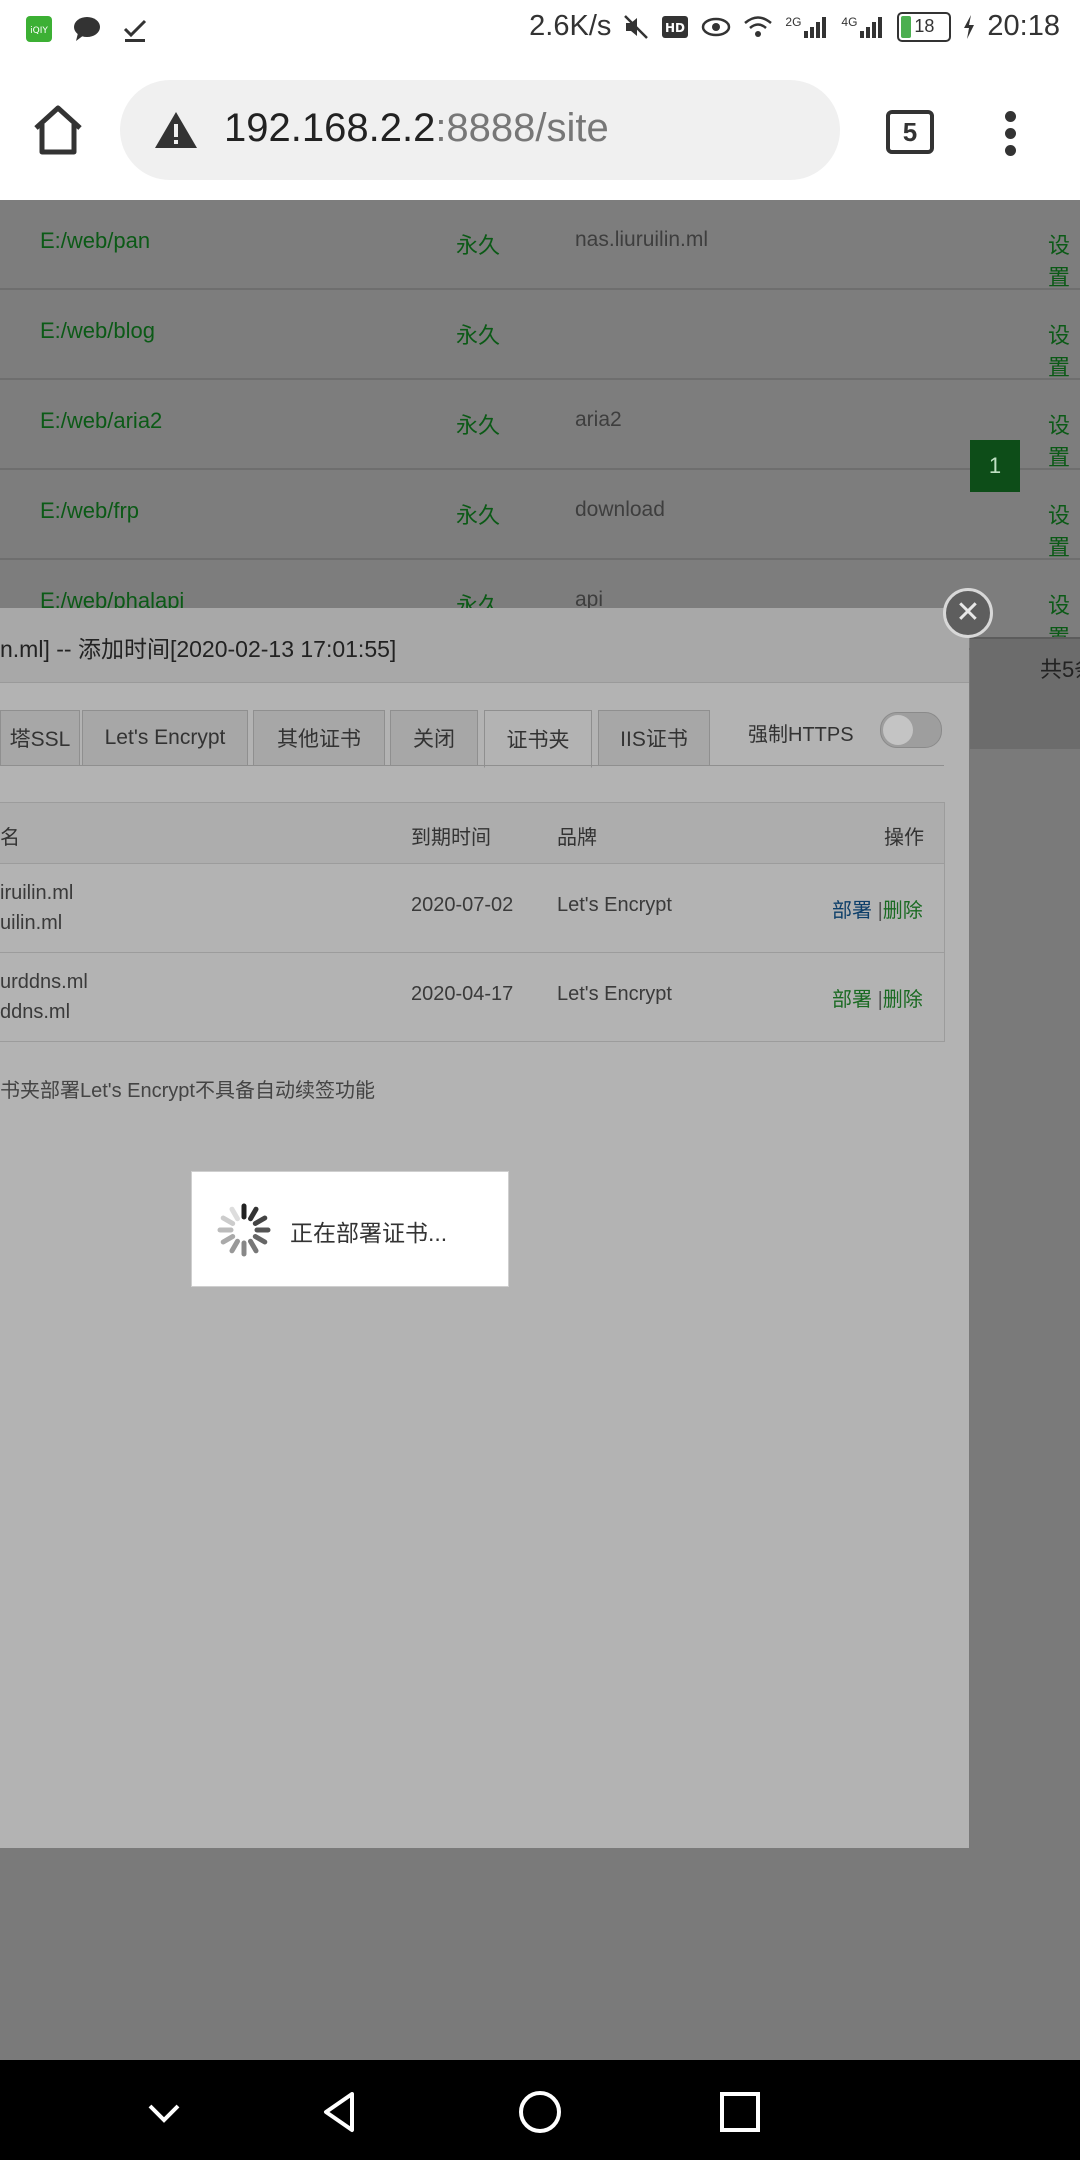 This screenshot has height=2160, width=1080. I want to click on dialog-header: n.ml] -- 添加时间[2020-02-13 17:01:55], so click(484, 645).